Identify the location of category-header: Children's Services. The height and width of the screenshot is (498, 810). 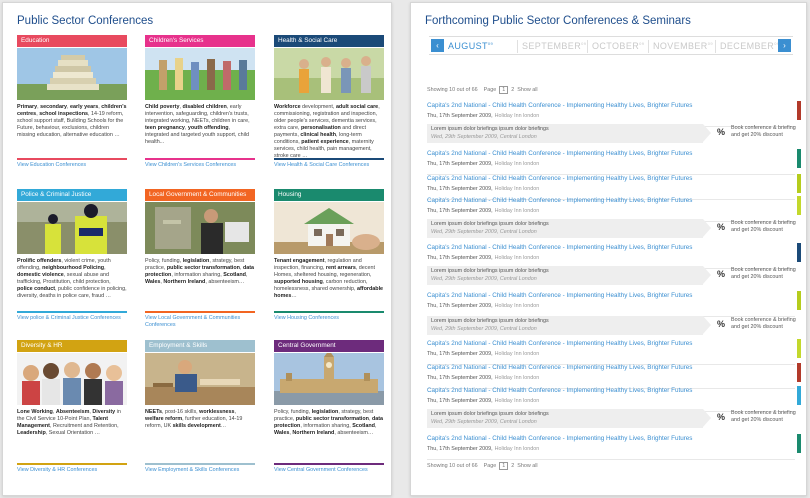
(200, 41).